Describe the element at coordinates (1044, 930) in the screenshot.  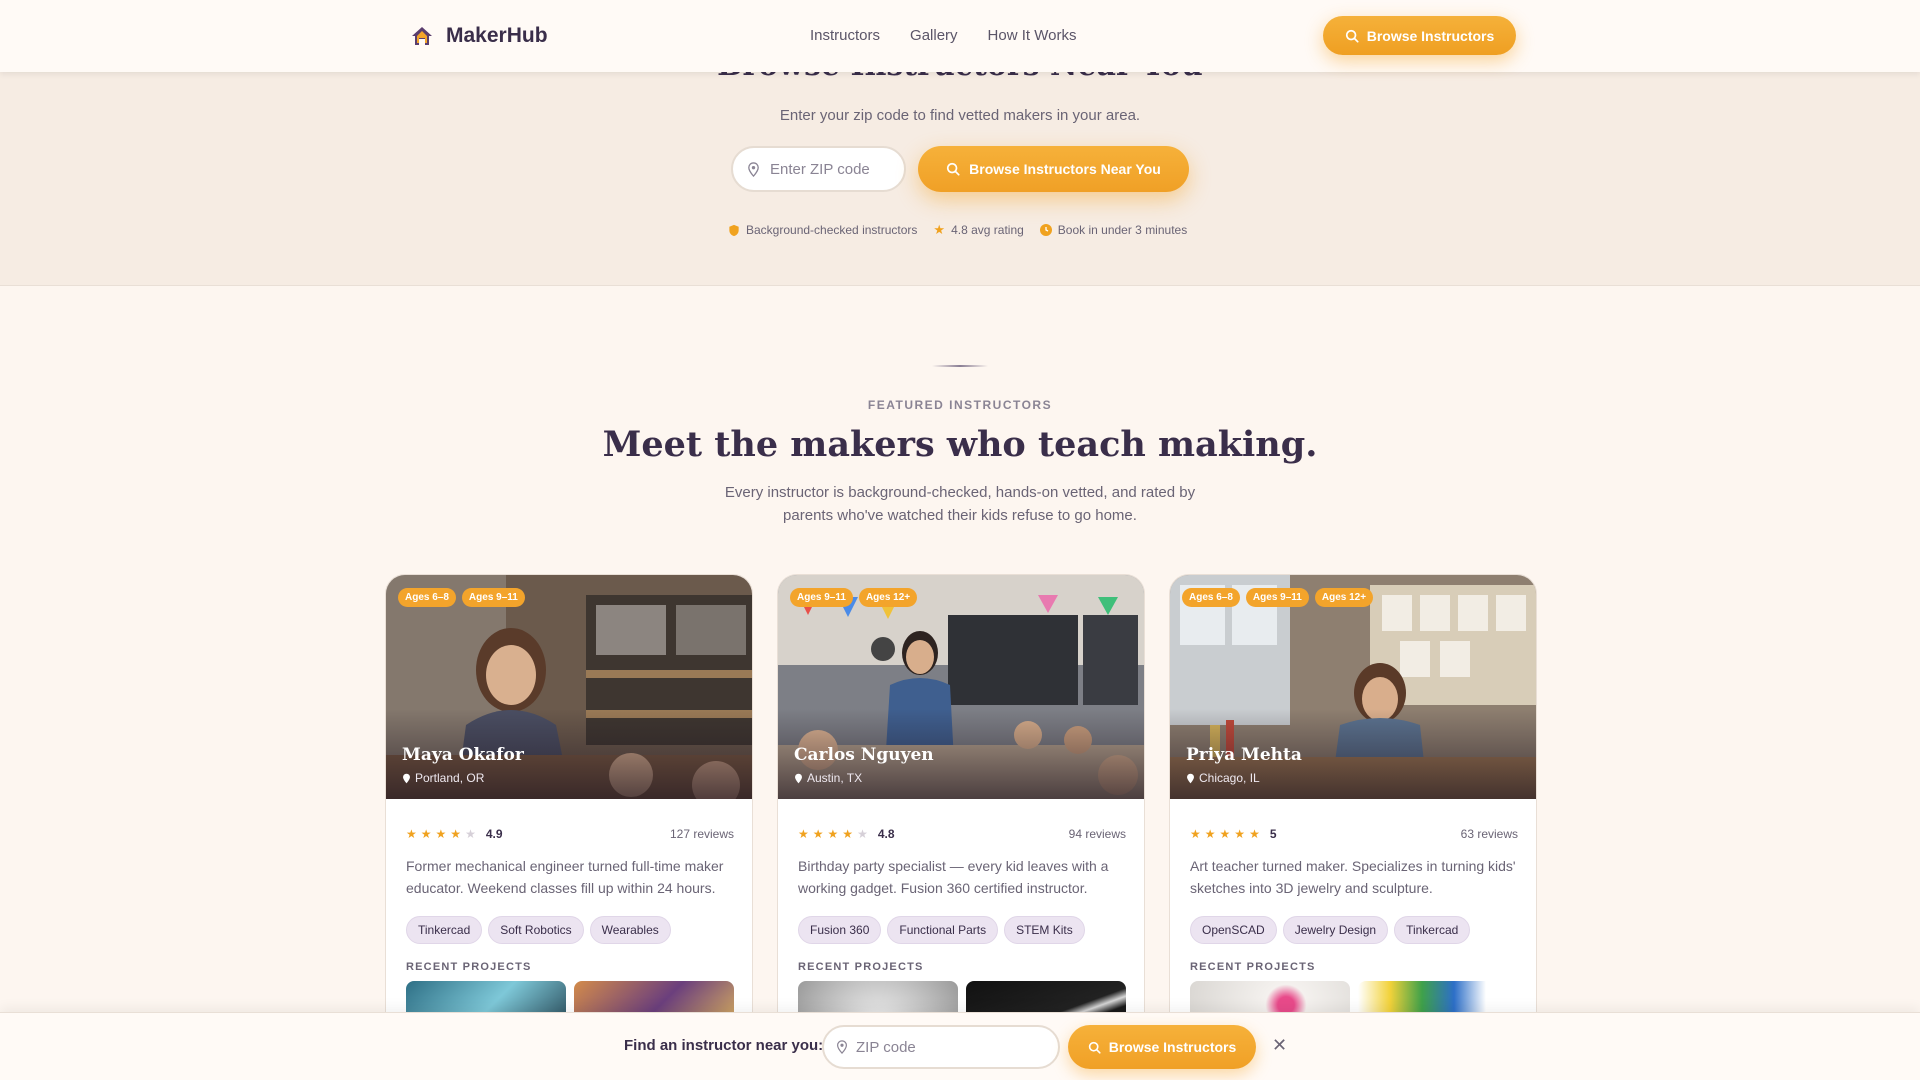
I see `skill-tag: STEM Kits` at that location.